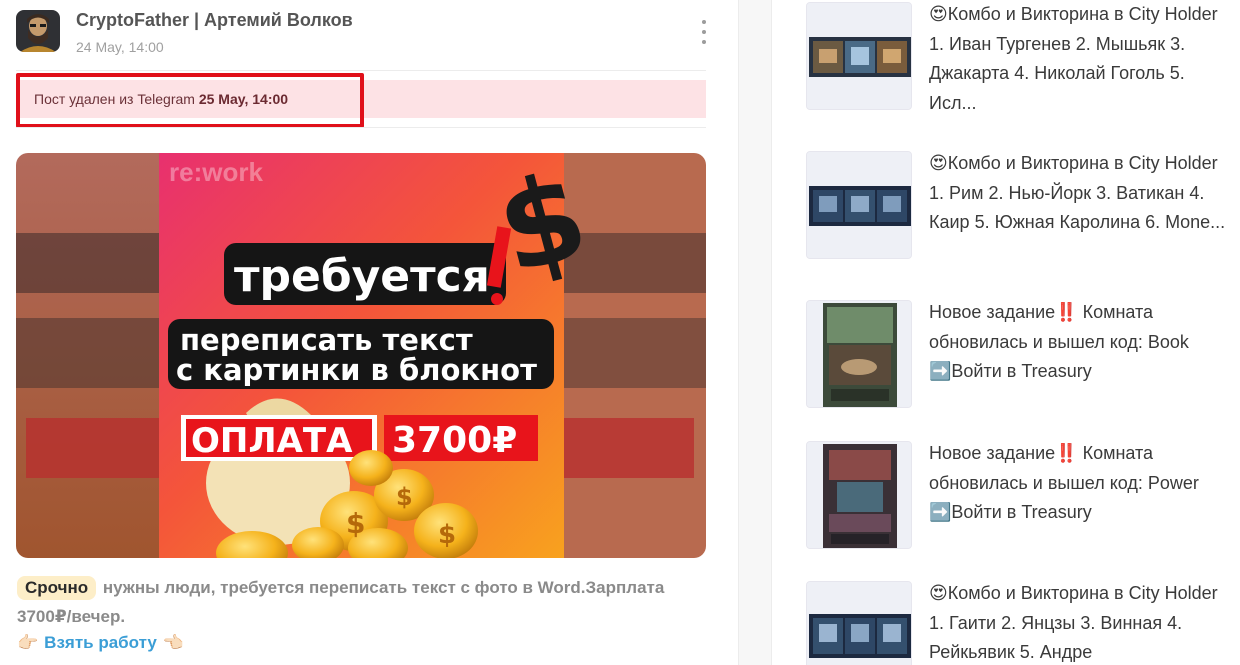 The image size is (1240, 665). Describe the element at coordinates (356, 370) in the screenshot. I see `banner-subline-2: с картинки в блокнот` at that location.